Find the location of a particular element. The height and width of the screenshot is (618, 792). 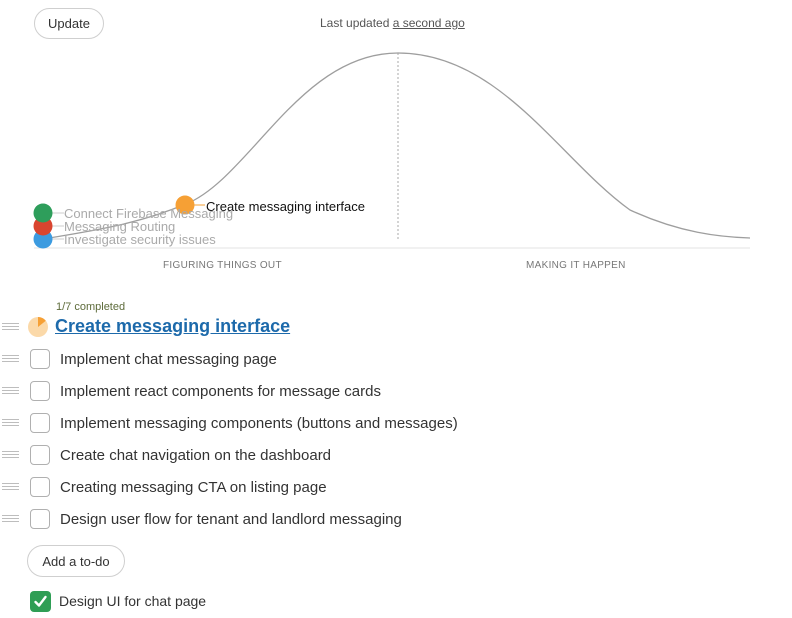

checkmark-icon is located at coordinates (40, 601).